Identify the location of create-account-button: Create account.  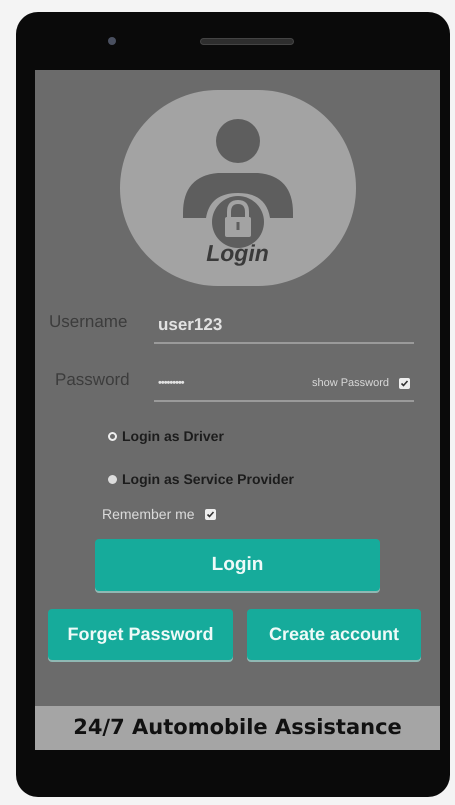
(334, 634).